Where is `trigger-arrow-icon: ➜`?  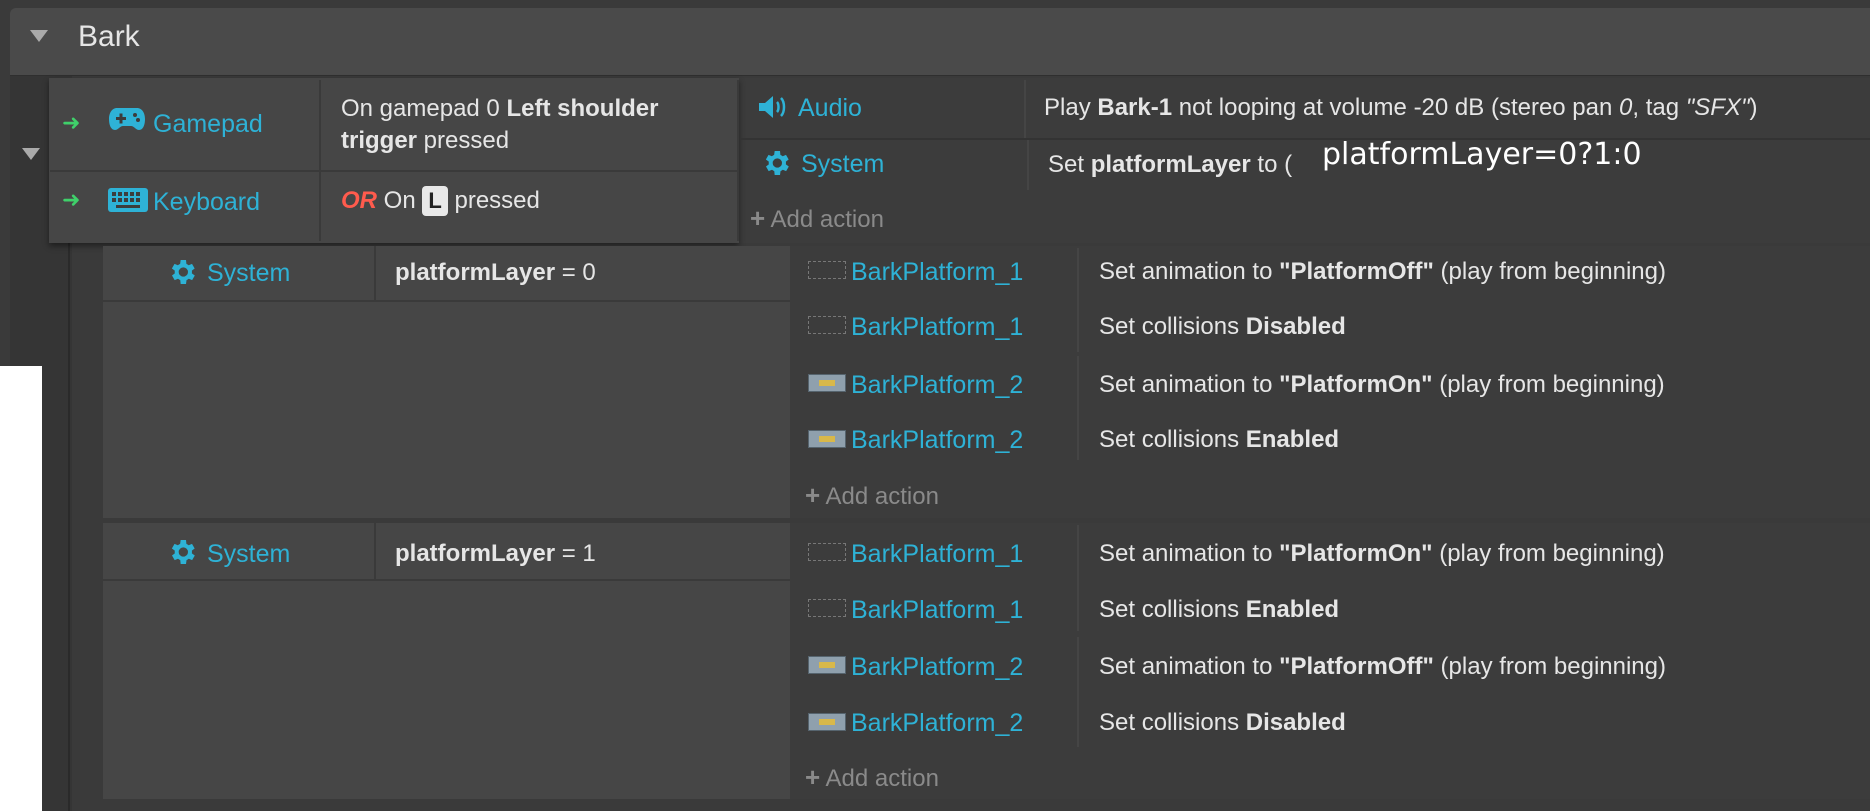 trigger-arrow-icon: ➜ is located at coordinates (71, 199).